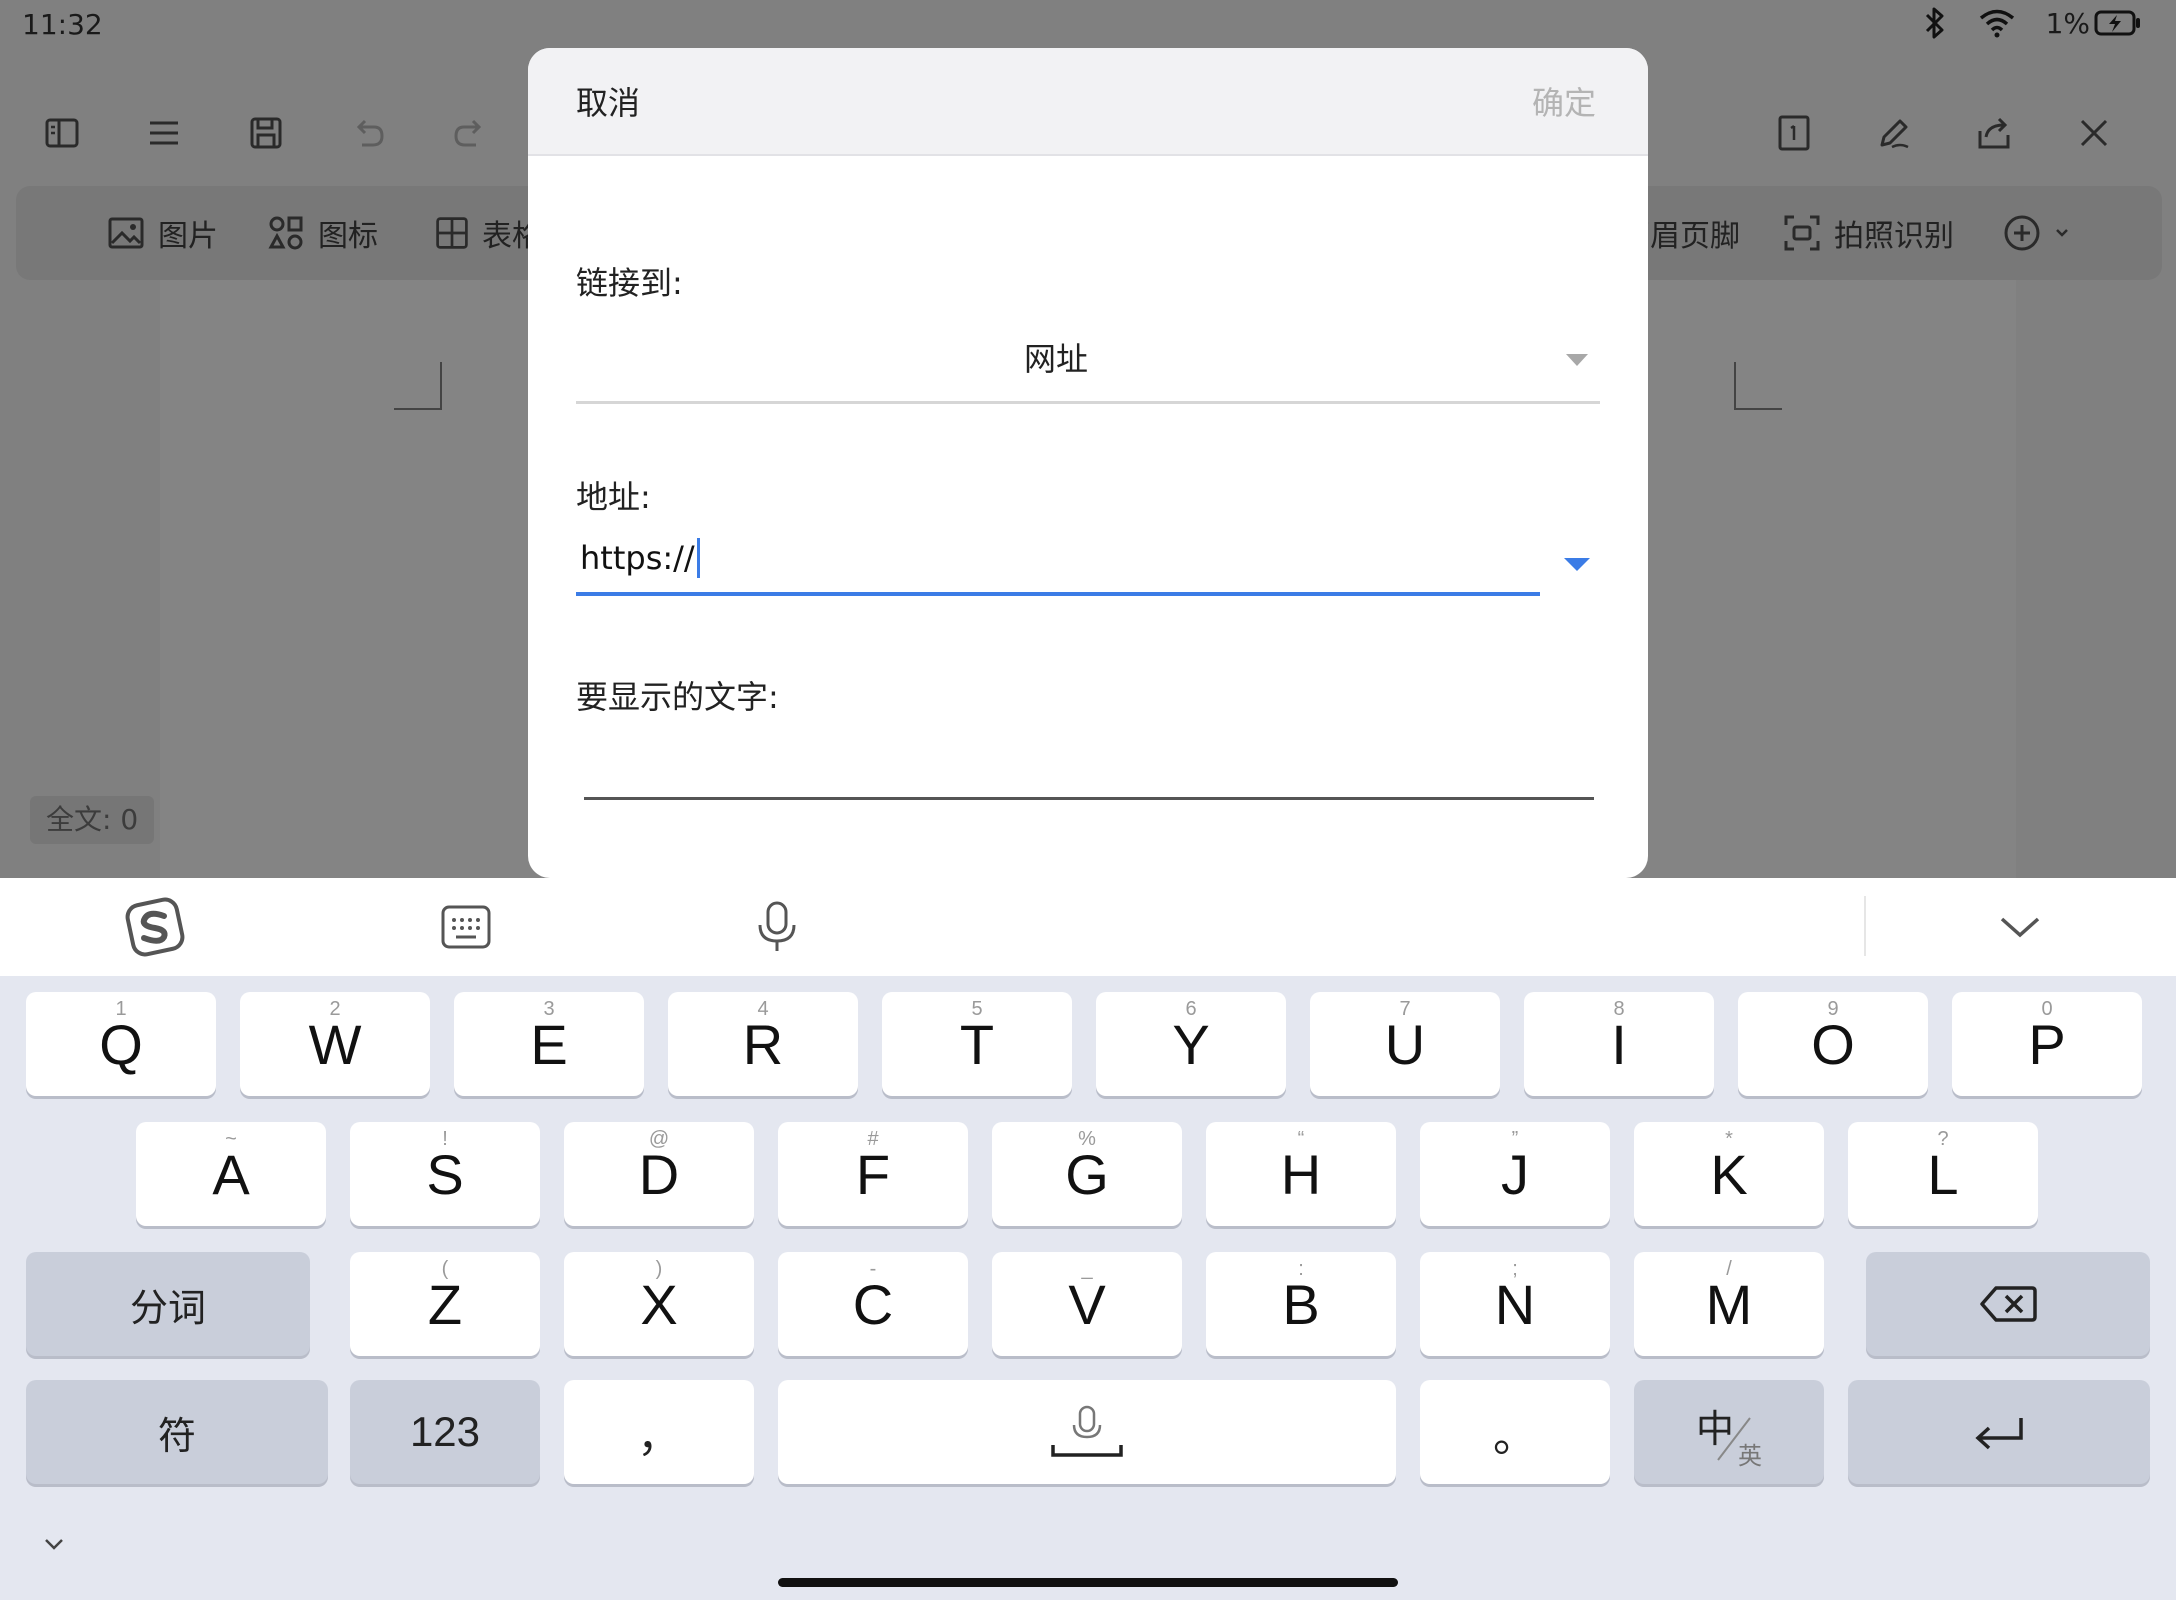 Image resolution: width=2176 pixels, height=1600 pixels. I want to click on close-icon, so click(2094, 133).